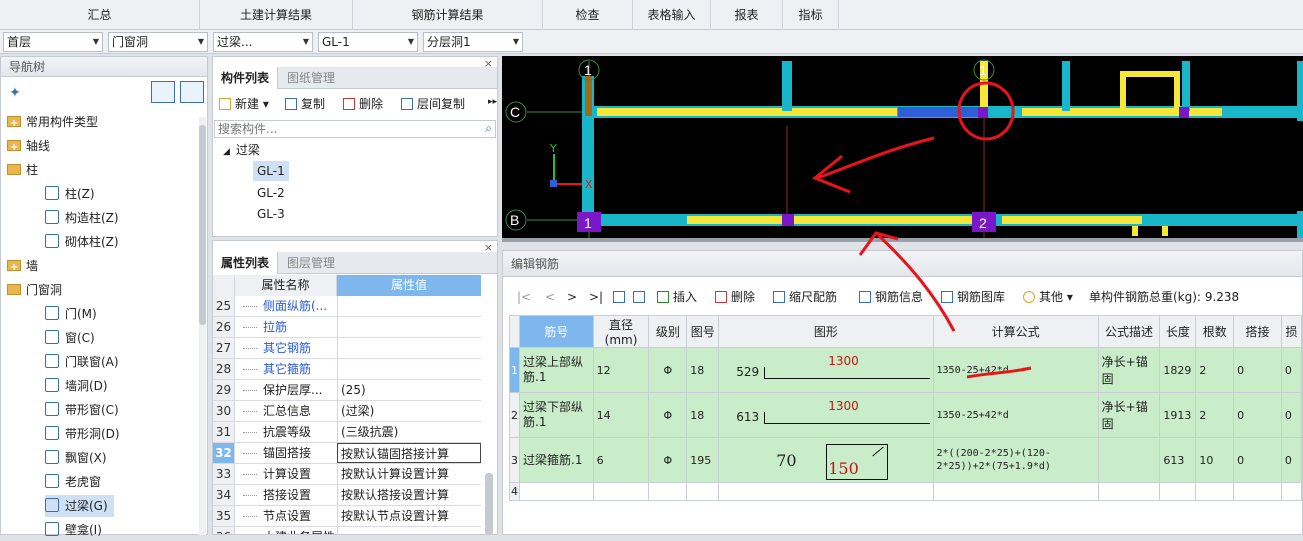 This screenshot has width=1303, height=541. Describe the element at coordinates (550, 297) in the screenshot. I see `prev-button: <` at that location.